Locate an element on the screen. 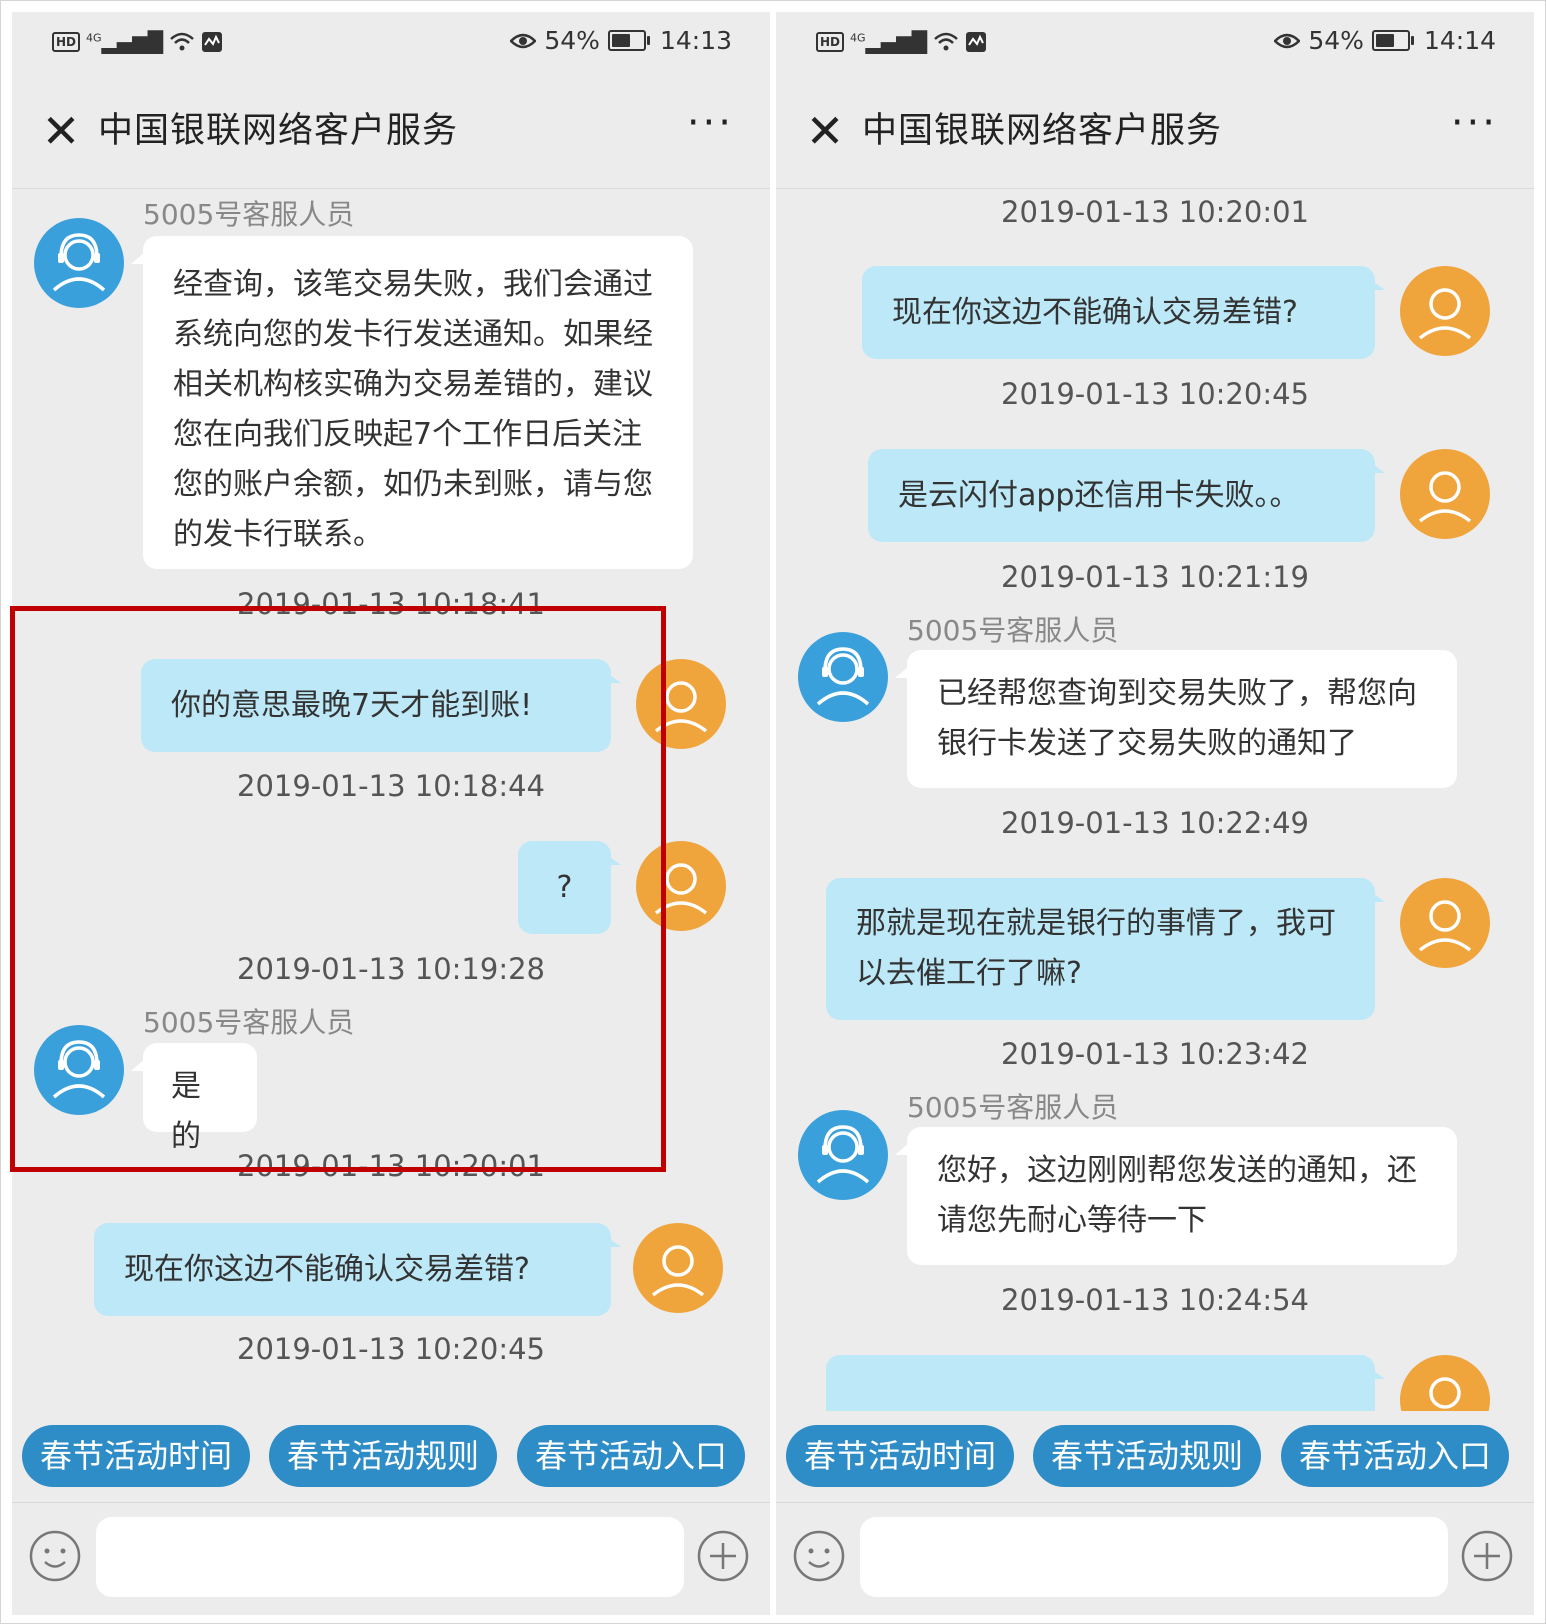 The height and width of the screenshot is (1624, 1546). status-bar: HD 4G▂▄▆█ 54% 14:13 is located at coordinates (391, 44).